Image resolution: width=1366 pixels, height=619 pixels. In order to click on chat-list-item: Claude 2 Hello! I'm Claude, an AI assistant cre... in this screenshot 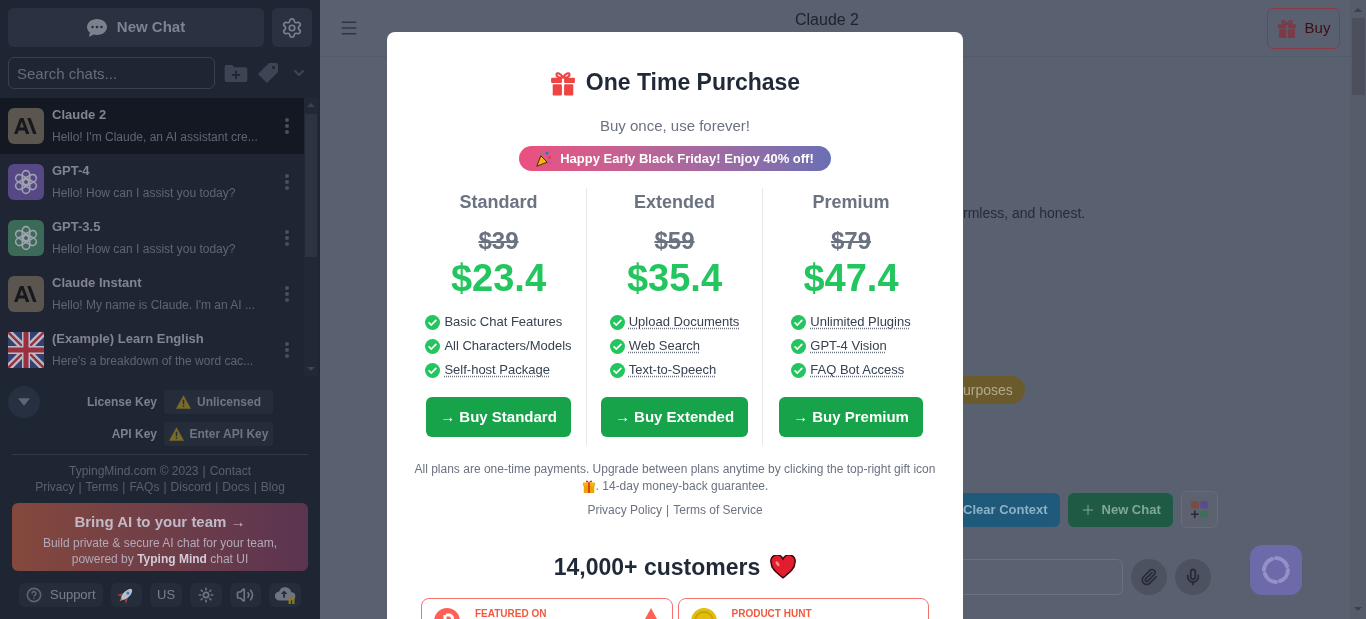, I will do `click(152, 126)`.